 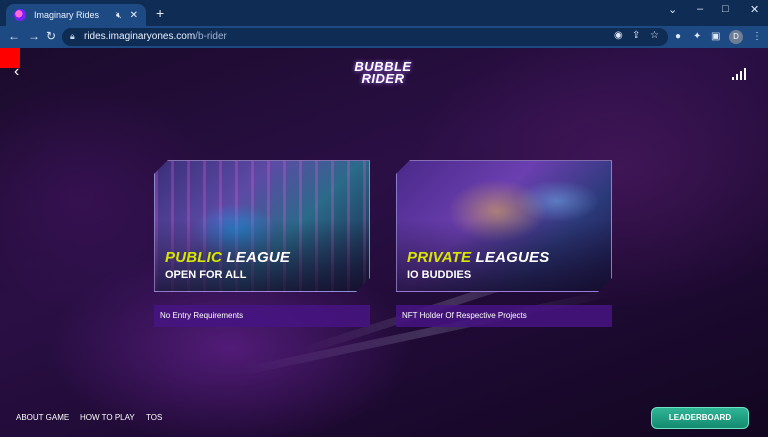 What do you see at coordinates (160, 13) in the screenshot?
I see `new-tab-button: +` at bounding box center [160, 13].